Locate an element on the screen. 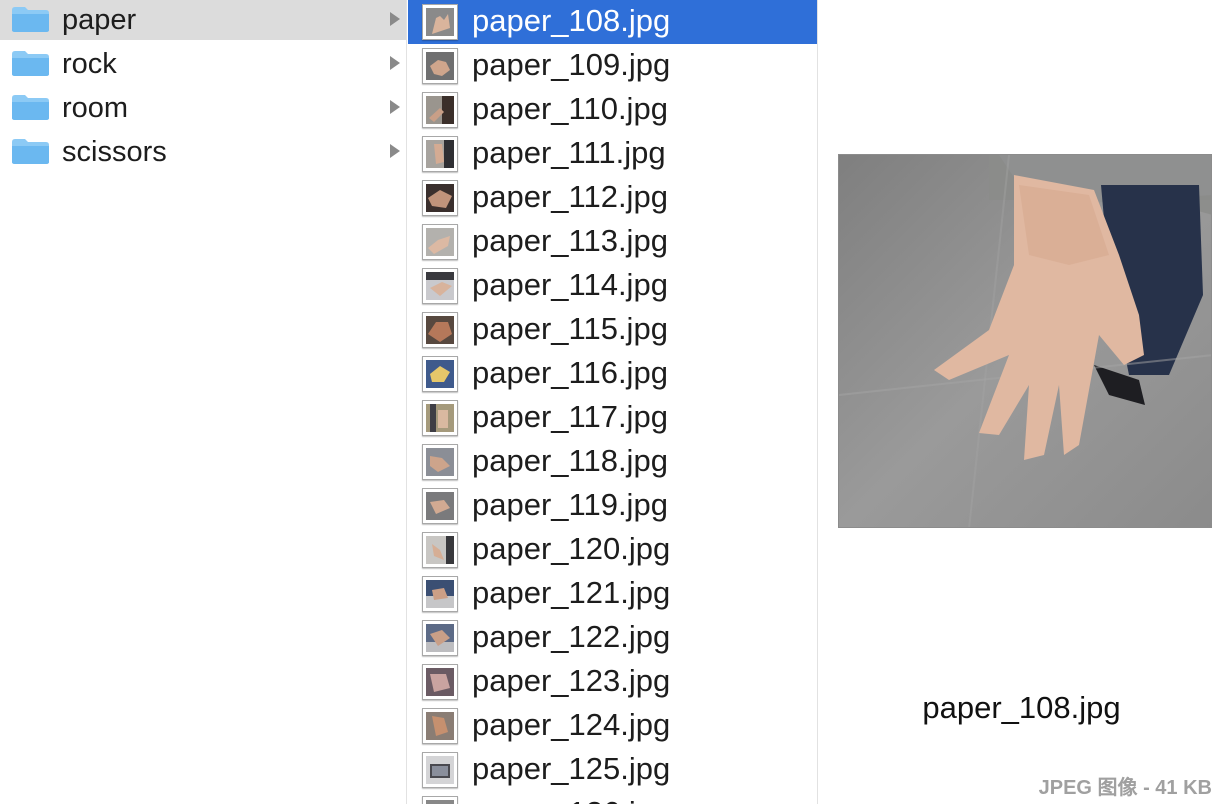 This screenshot has height=804, width=1224. file-label: paper_118.jpg is located at coordinates (570, 460).